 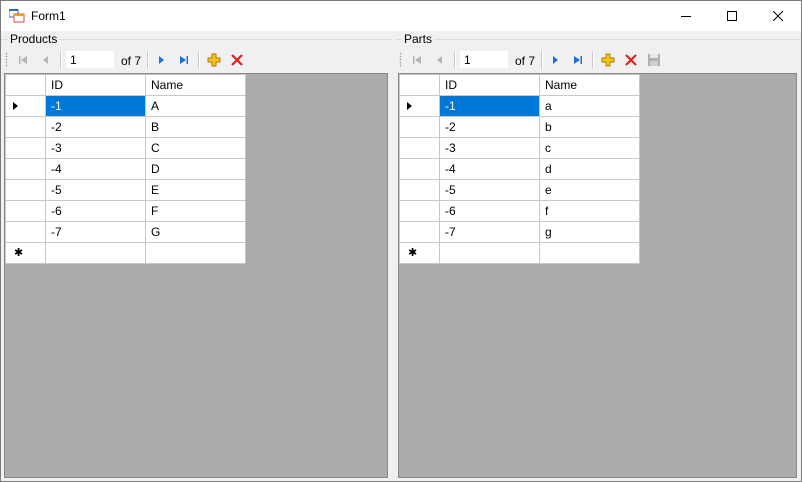 What do you see at coordinates (195, 106) in the screenshot?
I see `name-cell: A` at bounding box center [195, 106].